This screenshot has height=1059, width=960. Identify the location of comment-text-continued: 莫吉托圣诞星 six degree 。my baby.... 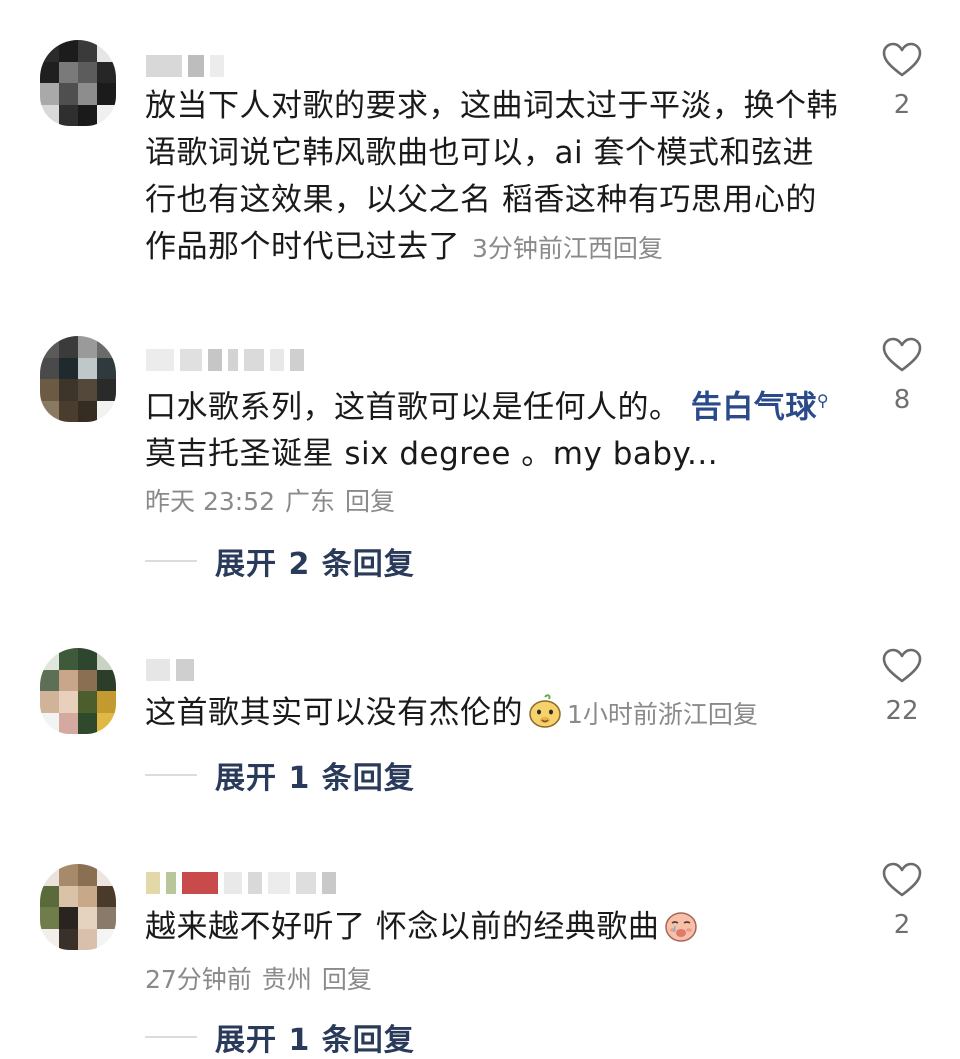
(432, 454).